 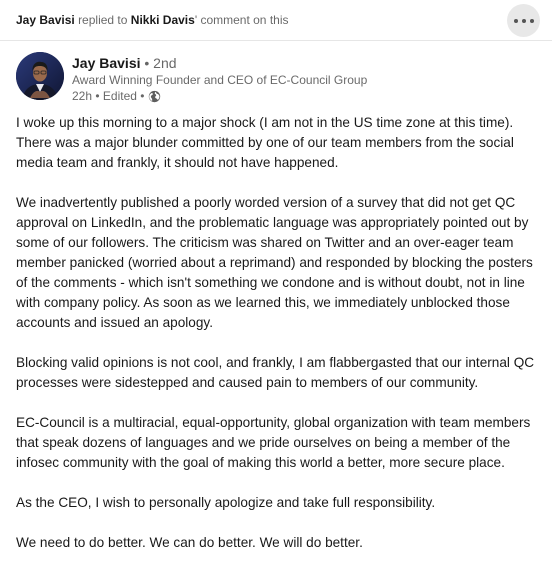 What do you see at coordinates (160, 63) in the screenshot?
I see `connection-degree: • 2nd` at bounding box center [160, 63].